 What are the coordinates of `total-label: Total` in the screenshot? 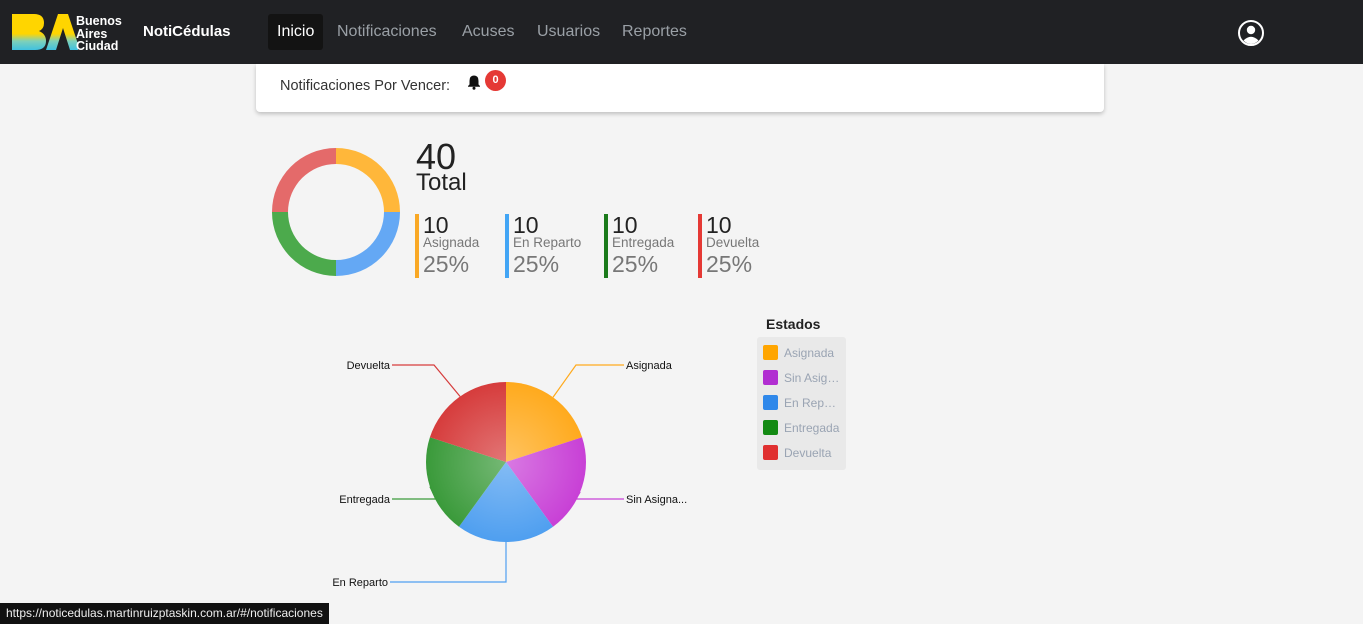 It's located at (441, 182).